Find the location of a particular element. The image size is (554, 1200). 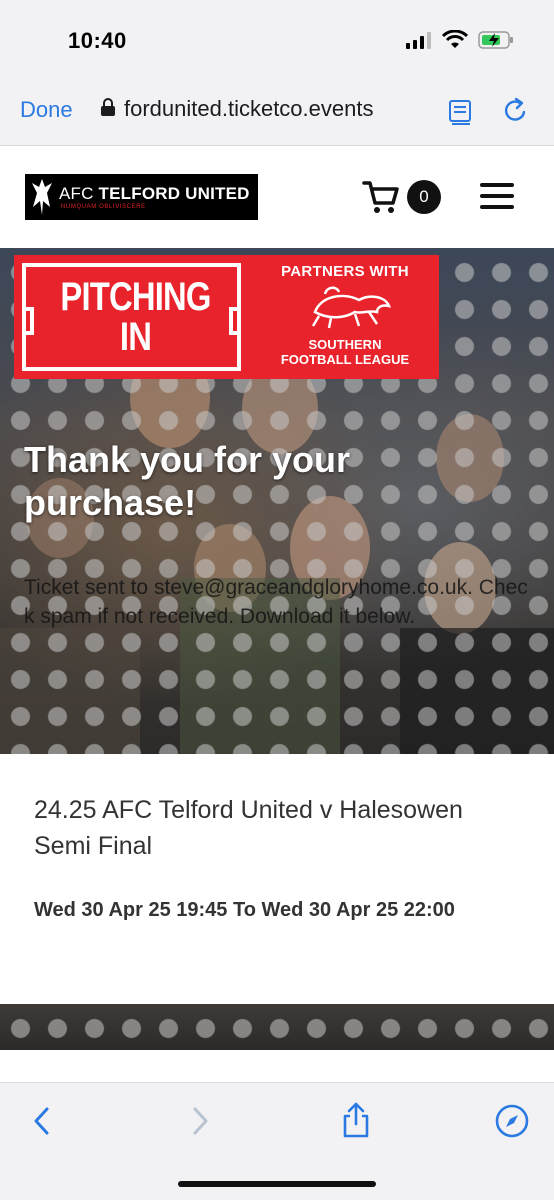

cart-icon is located at coordinates (382, 201).